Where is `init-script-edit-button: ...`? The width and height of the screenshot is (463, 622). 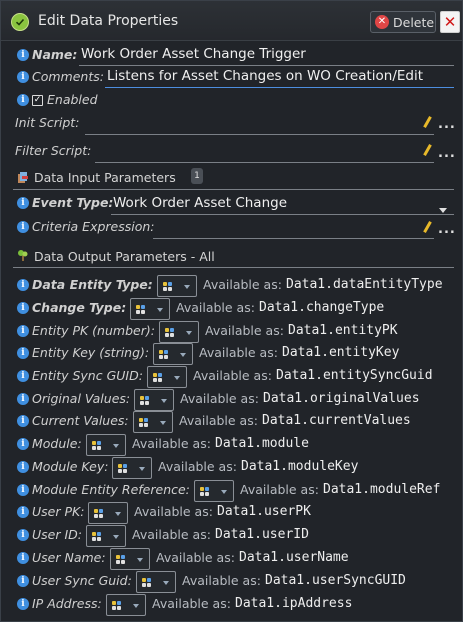 init-script-edit-button: ... is located at coordinates (447, 124).